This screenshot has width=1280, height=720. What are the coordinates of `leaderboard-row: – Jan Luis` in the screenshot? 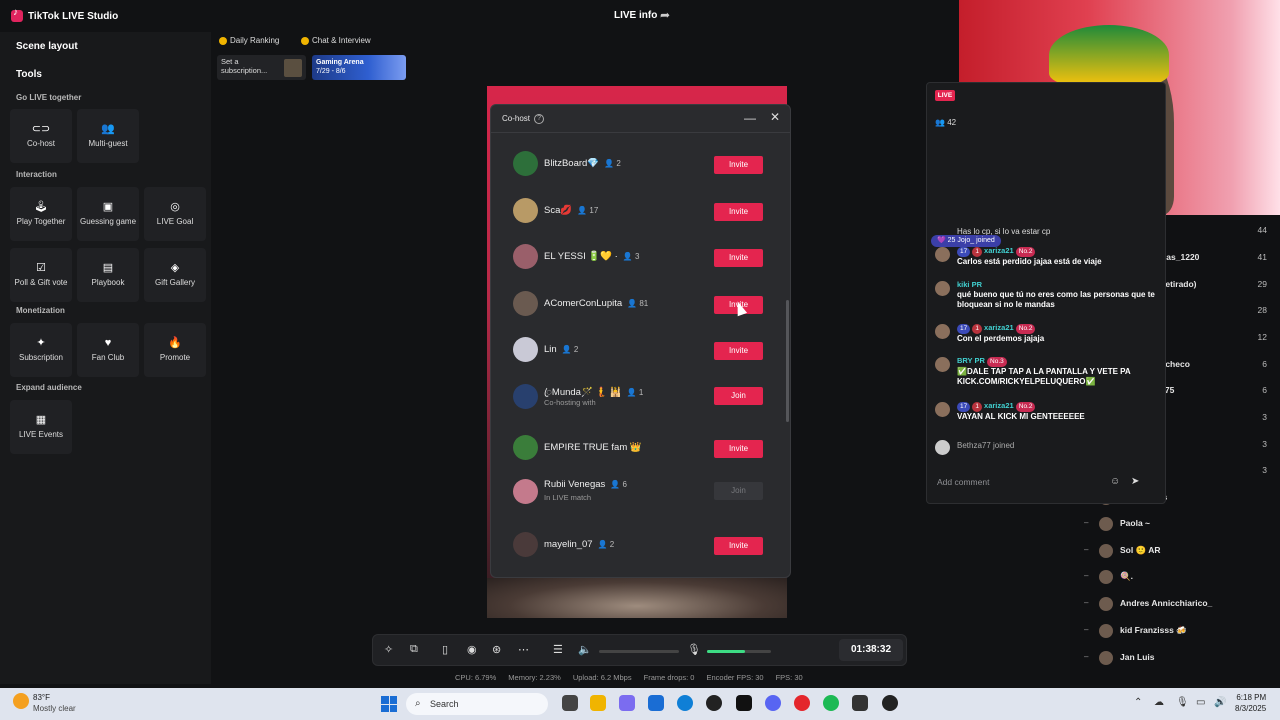 It's located at (1182, 658).